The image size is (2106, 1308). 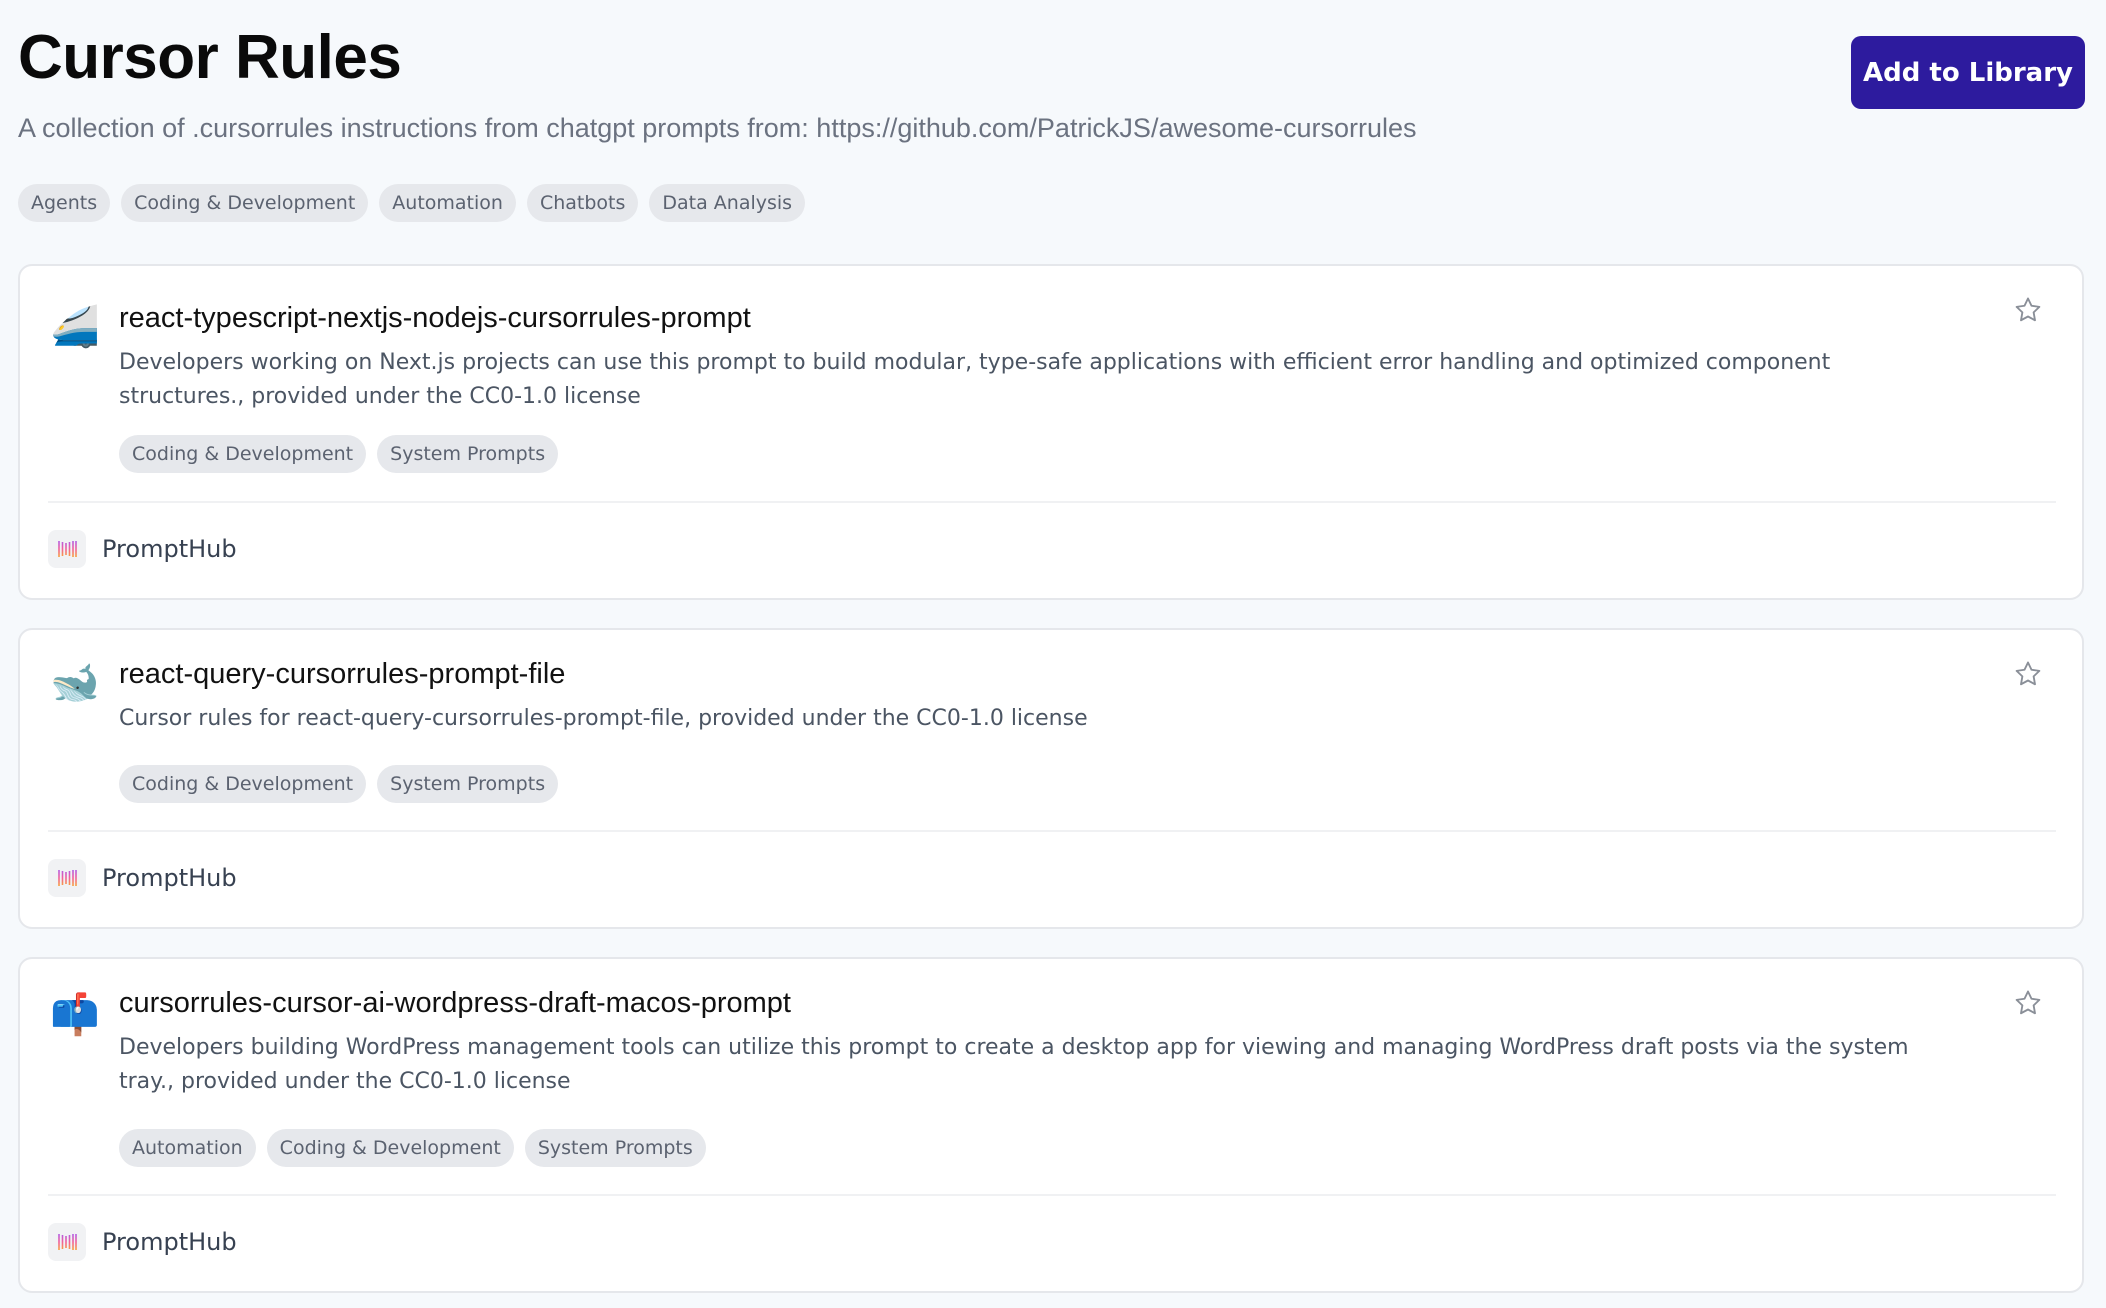 I want to click on high-speed-train-icon: 🚄, so click(x=75, y=327).